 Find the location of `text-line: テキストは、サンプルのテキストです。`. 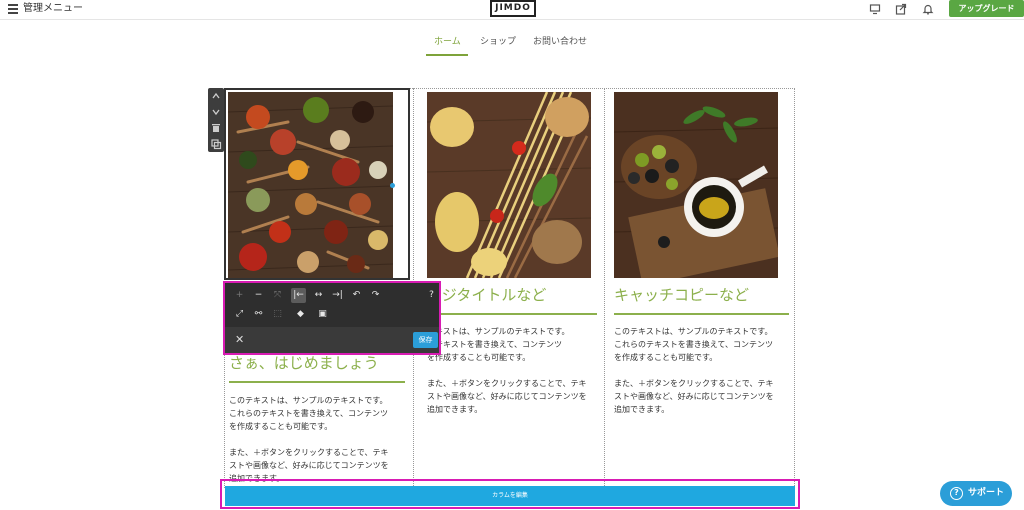

text-line: テキストは、サンプルのテキストです。 is located at coordinates (498, 331).